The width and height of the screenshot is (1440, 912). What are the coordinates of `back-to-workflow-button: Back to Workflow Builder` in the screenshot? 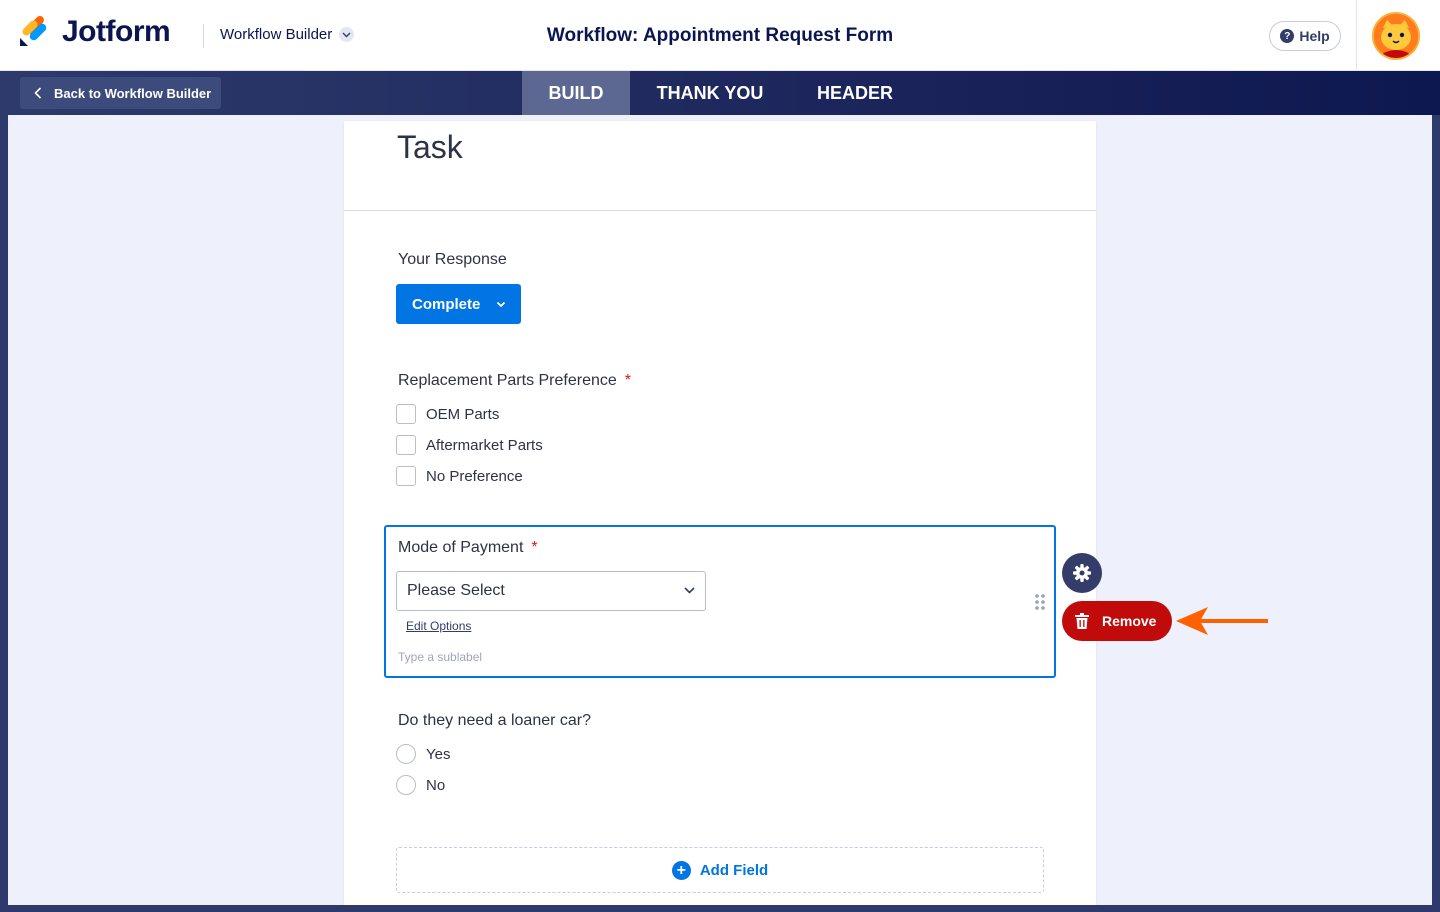 It's located at (120, 93).